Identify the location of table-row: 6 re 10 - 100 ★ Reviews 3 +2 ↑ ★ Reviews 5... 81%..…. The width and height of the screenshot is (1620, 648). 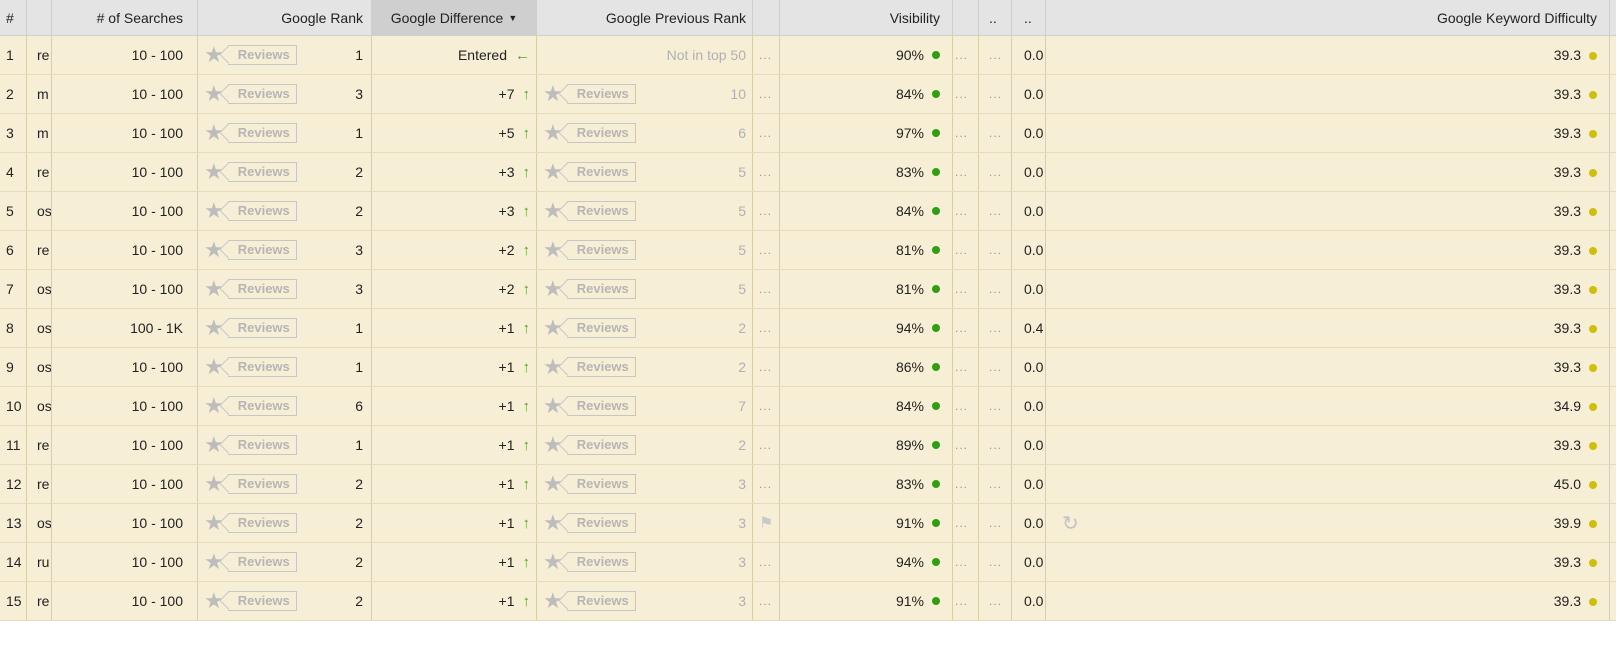
(808, 250).